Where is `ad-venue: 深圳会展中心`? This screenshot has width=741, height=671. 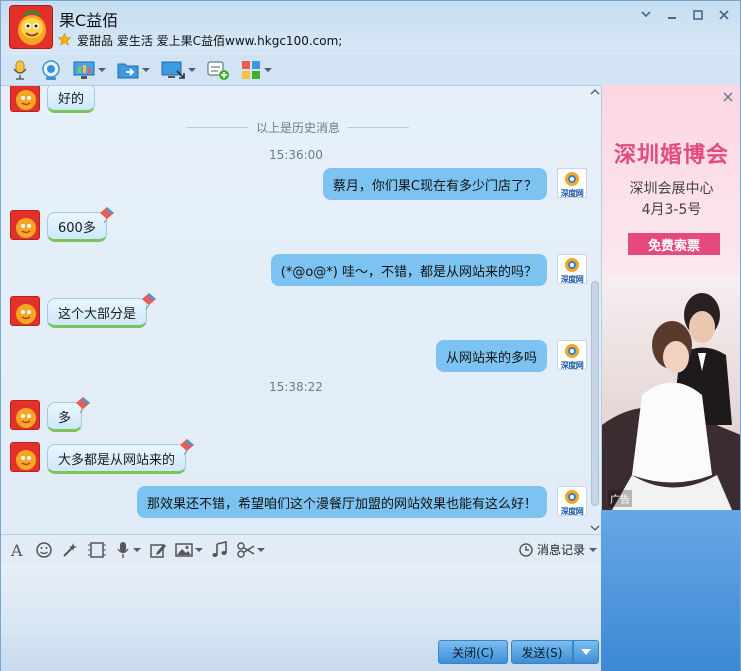 ad-venue: 深圳会展中心 is located at coordinates (671, 189).